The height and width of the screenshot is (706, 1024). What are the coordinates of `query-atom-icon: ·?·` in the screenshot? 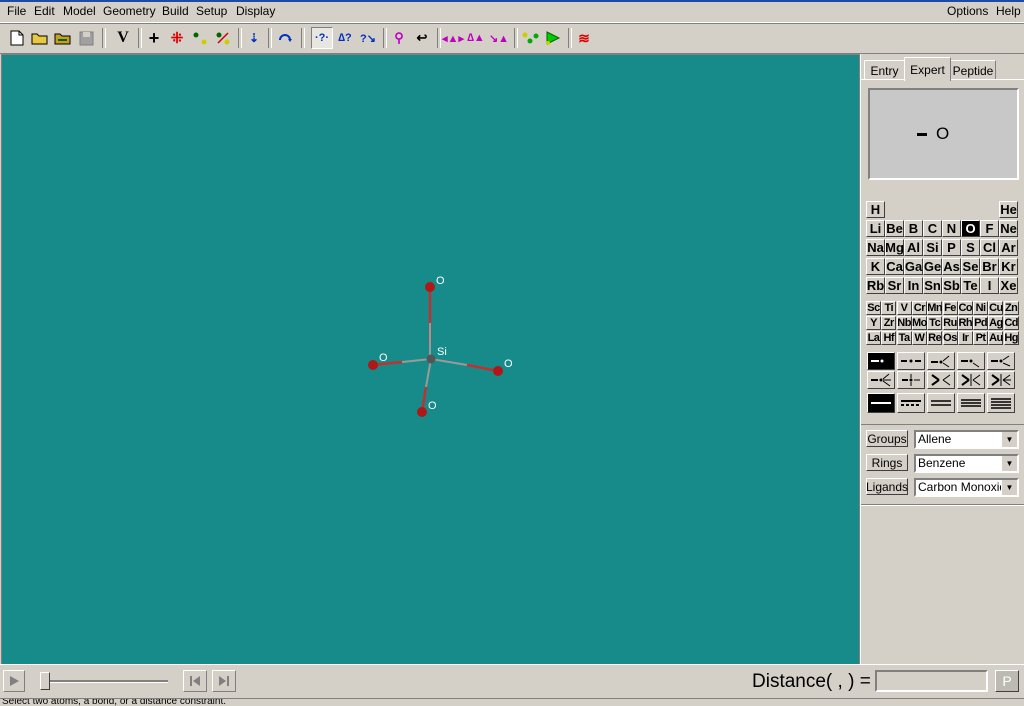 It's located at (322, 38).